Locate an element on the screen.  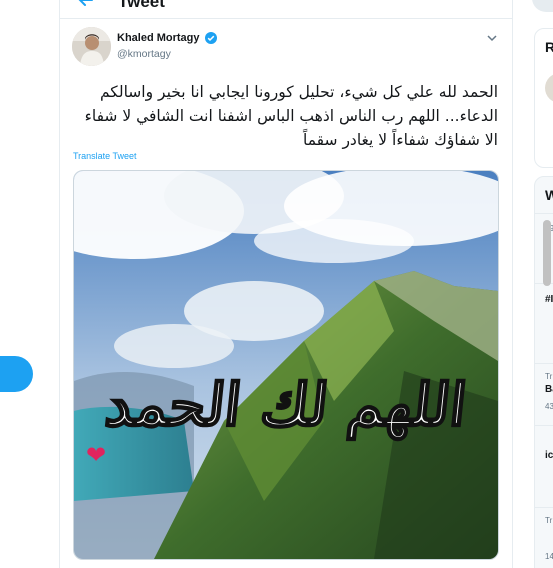
translate-tweet-link: Translate Tweet is located at coordinates (105, 156).